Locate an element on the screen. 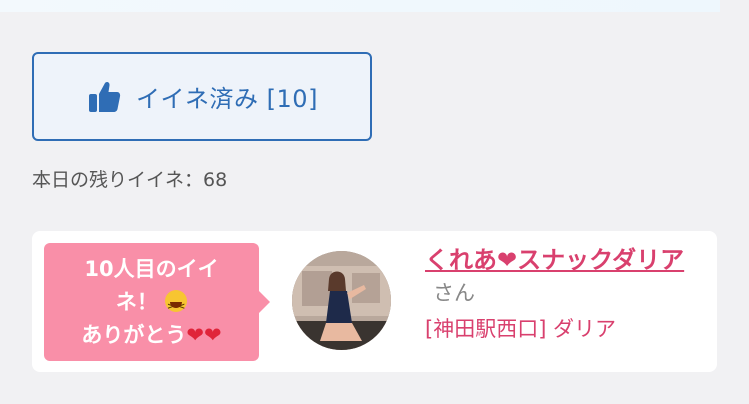  heart-icons: ❤❤ is located at coordinates (204, 334).